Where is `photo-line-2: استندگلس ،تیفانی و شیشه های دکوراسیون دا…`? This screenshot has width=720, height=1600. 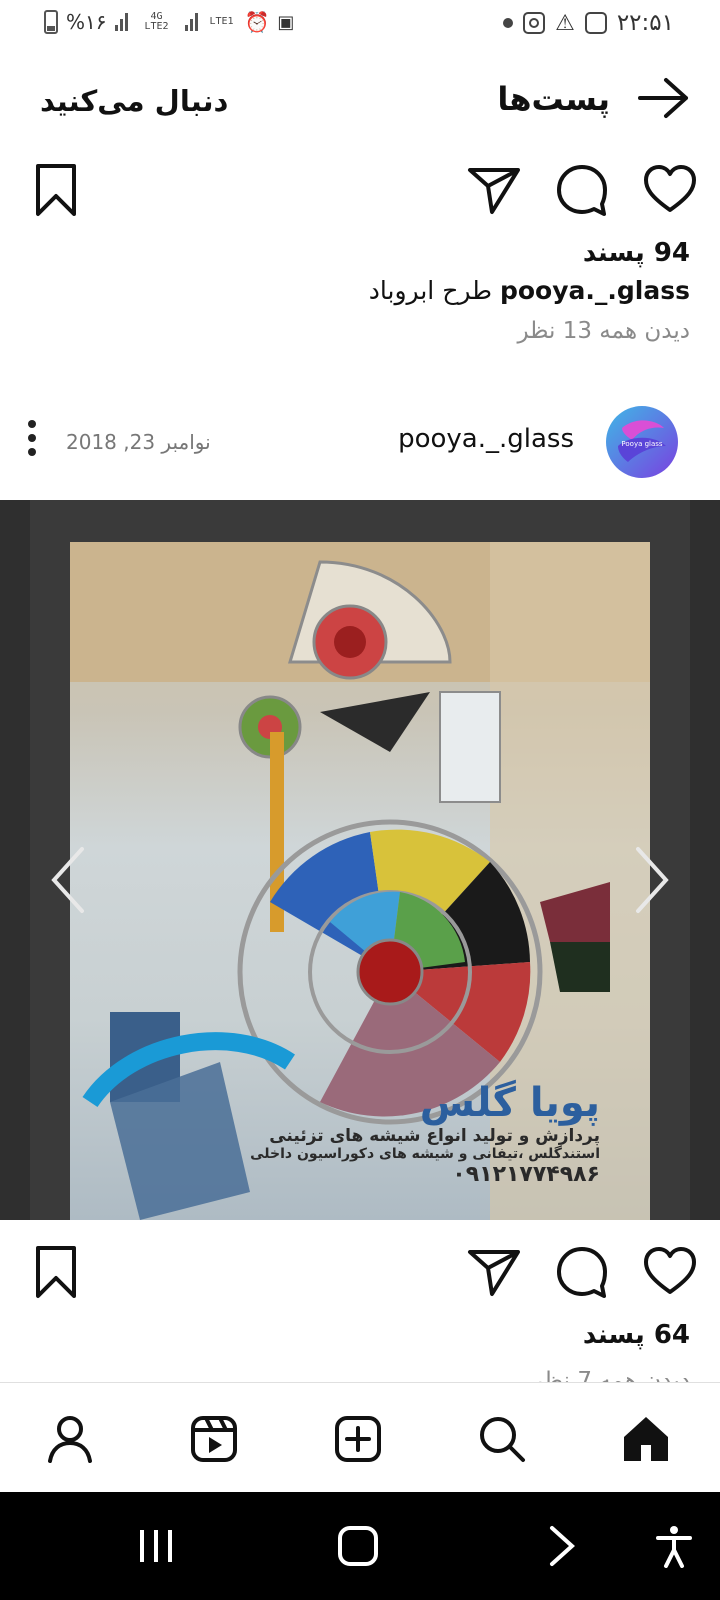
photo-line-2: استندگلس ،تیفانی و شیشه های دکوراسیون دا… is located at coordinates (425, 1154).